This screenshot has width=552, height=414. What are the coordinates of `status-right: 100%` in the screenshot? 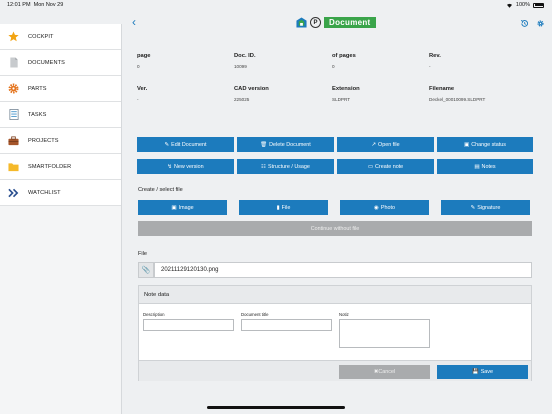 It's located at (525, 5).